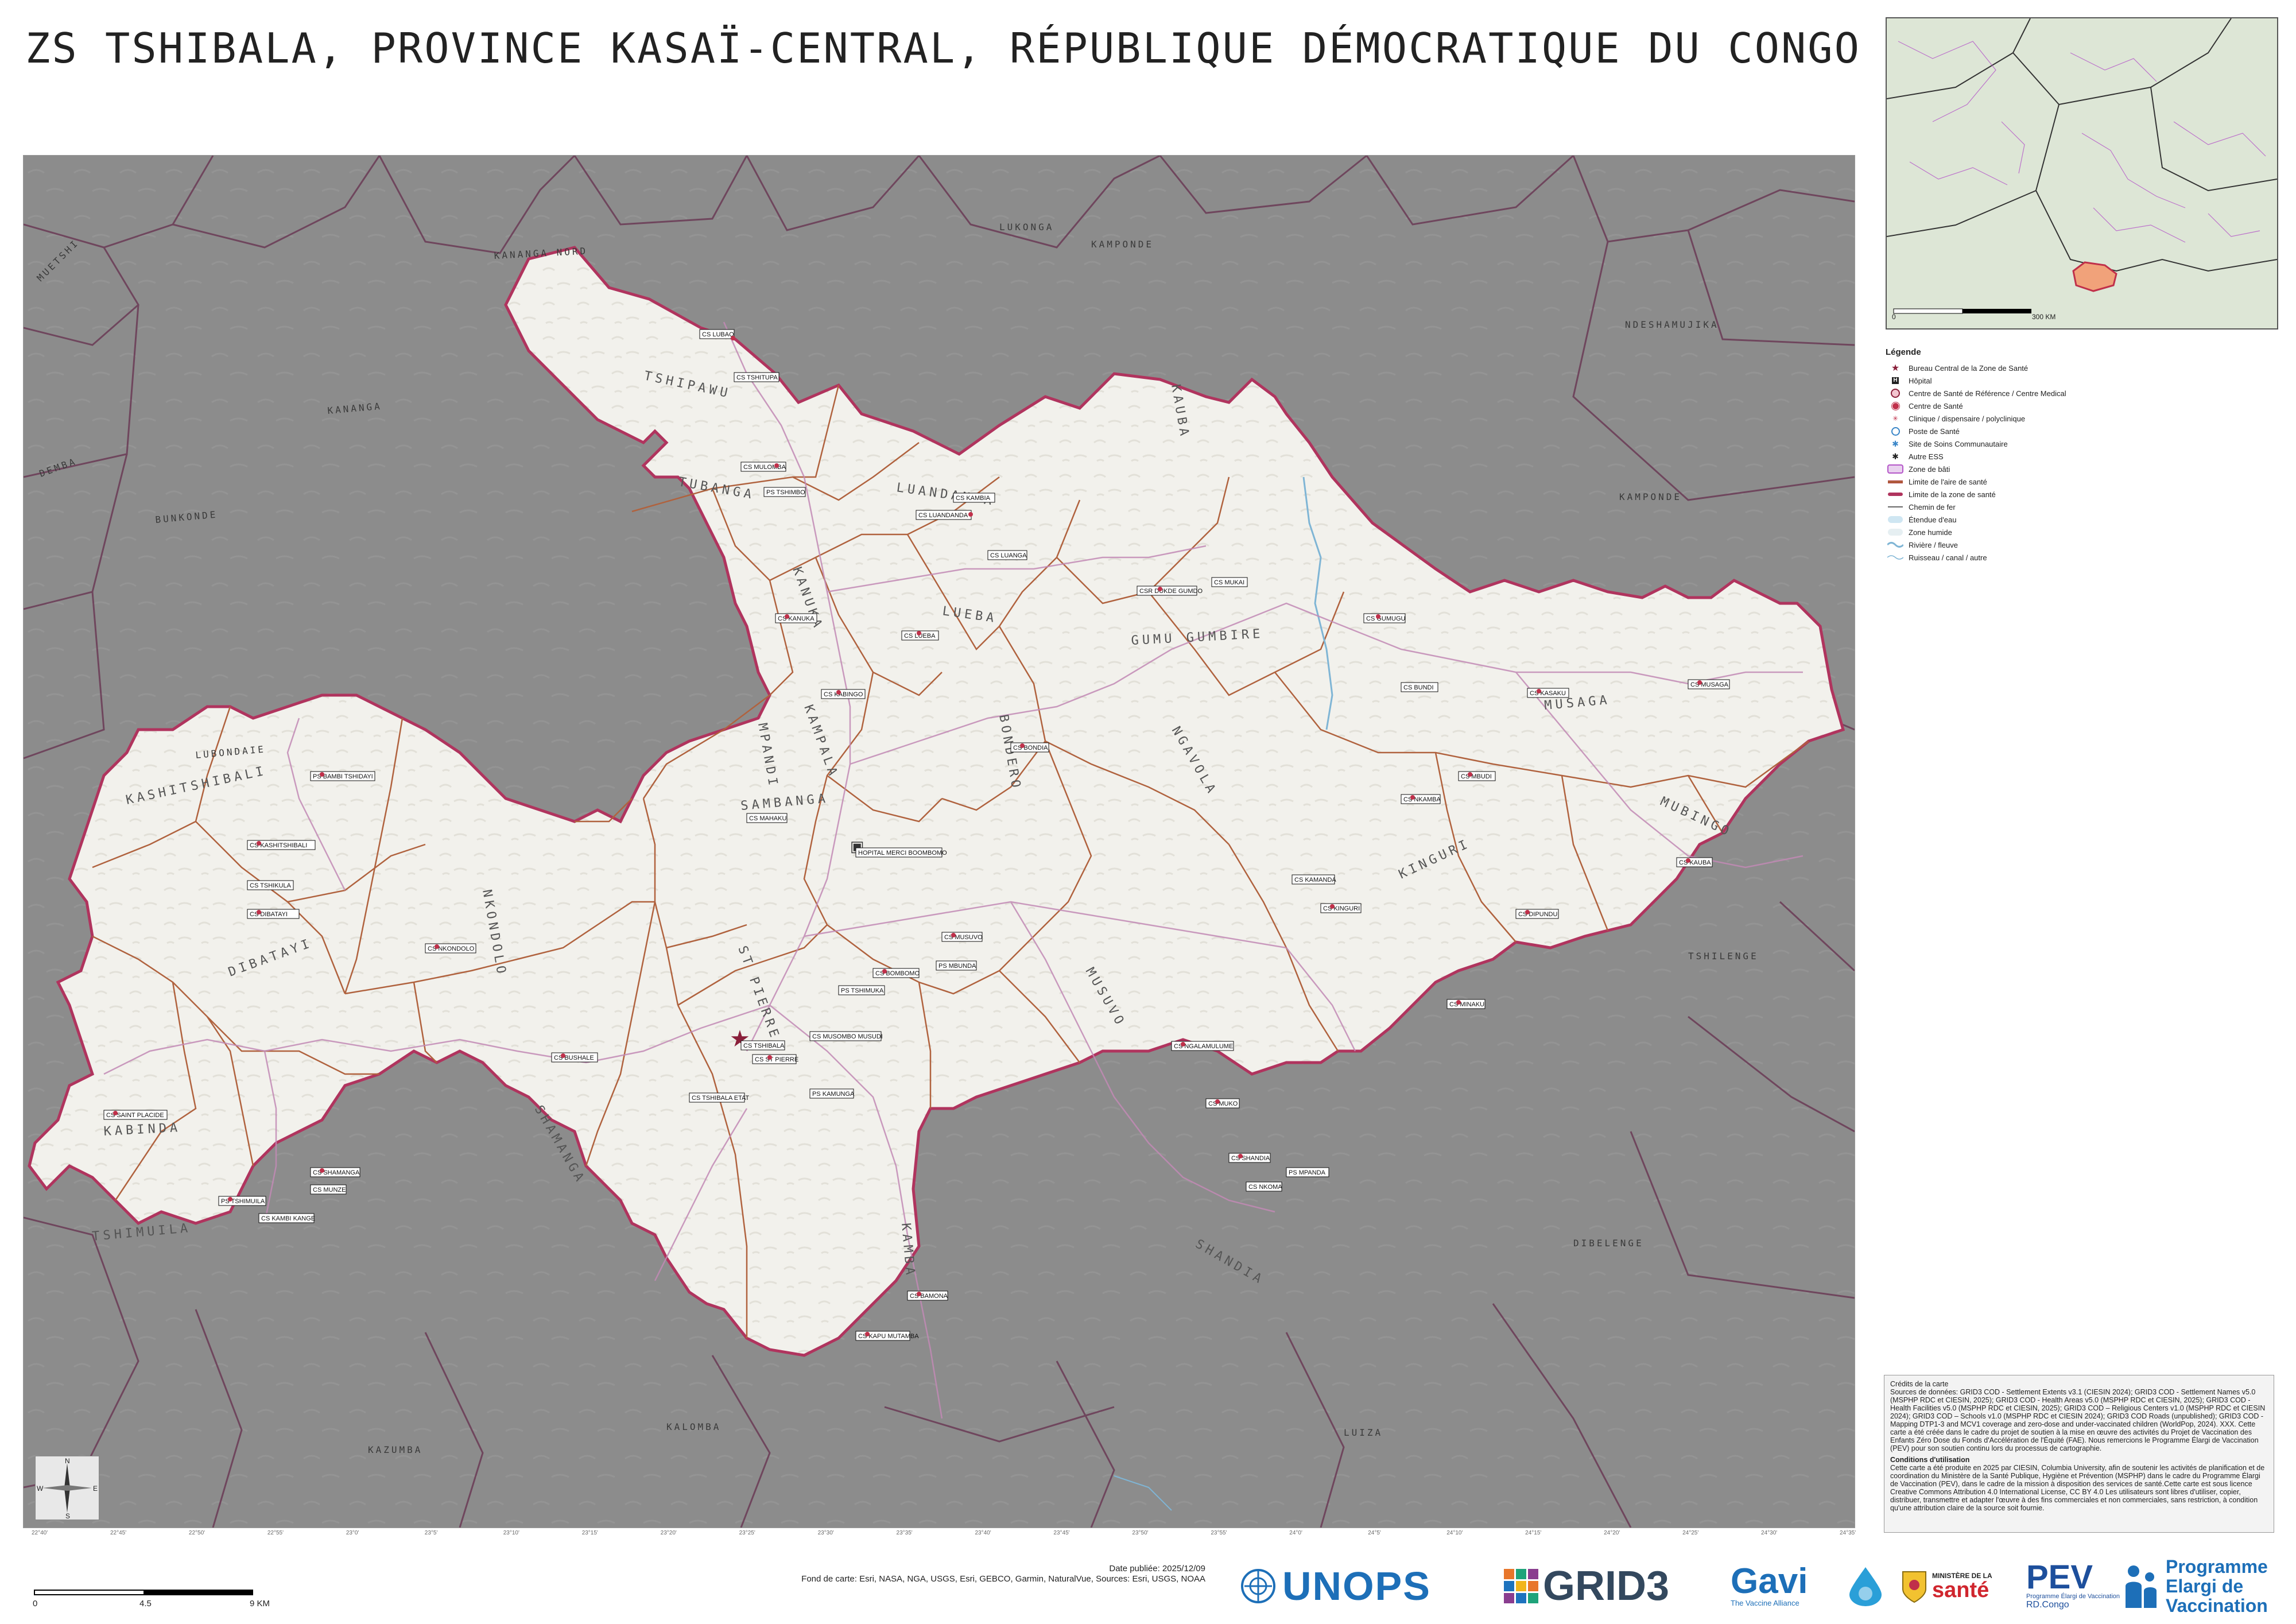 The image size is (2296, 1624). I want to click on svg-text: CS BONDIA, so click(1030, 748).